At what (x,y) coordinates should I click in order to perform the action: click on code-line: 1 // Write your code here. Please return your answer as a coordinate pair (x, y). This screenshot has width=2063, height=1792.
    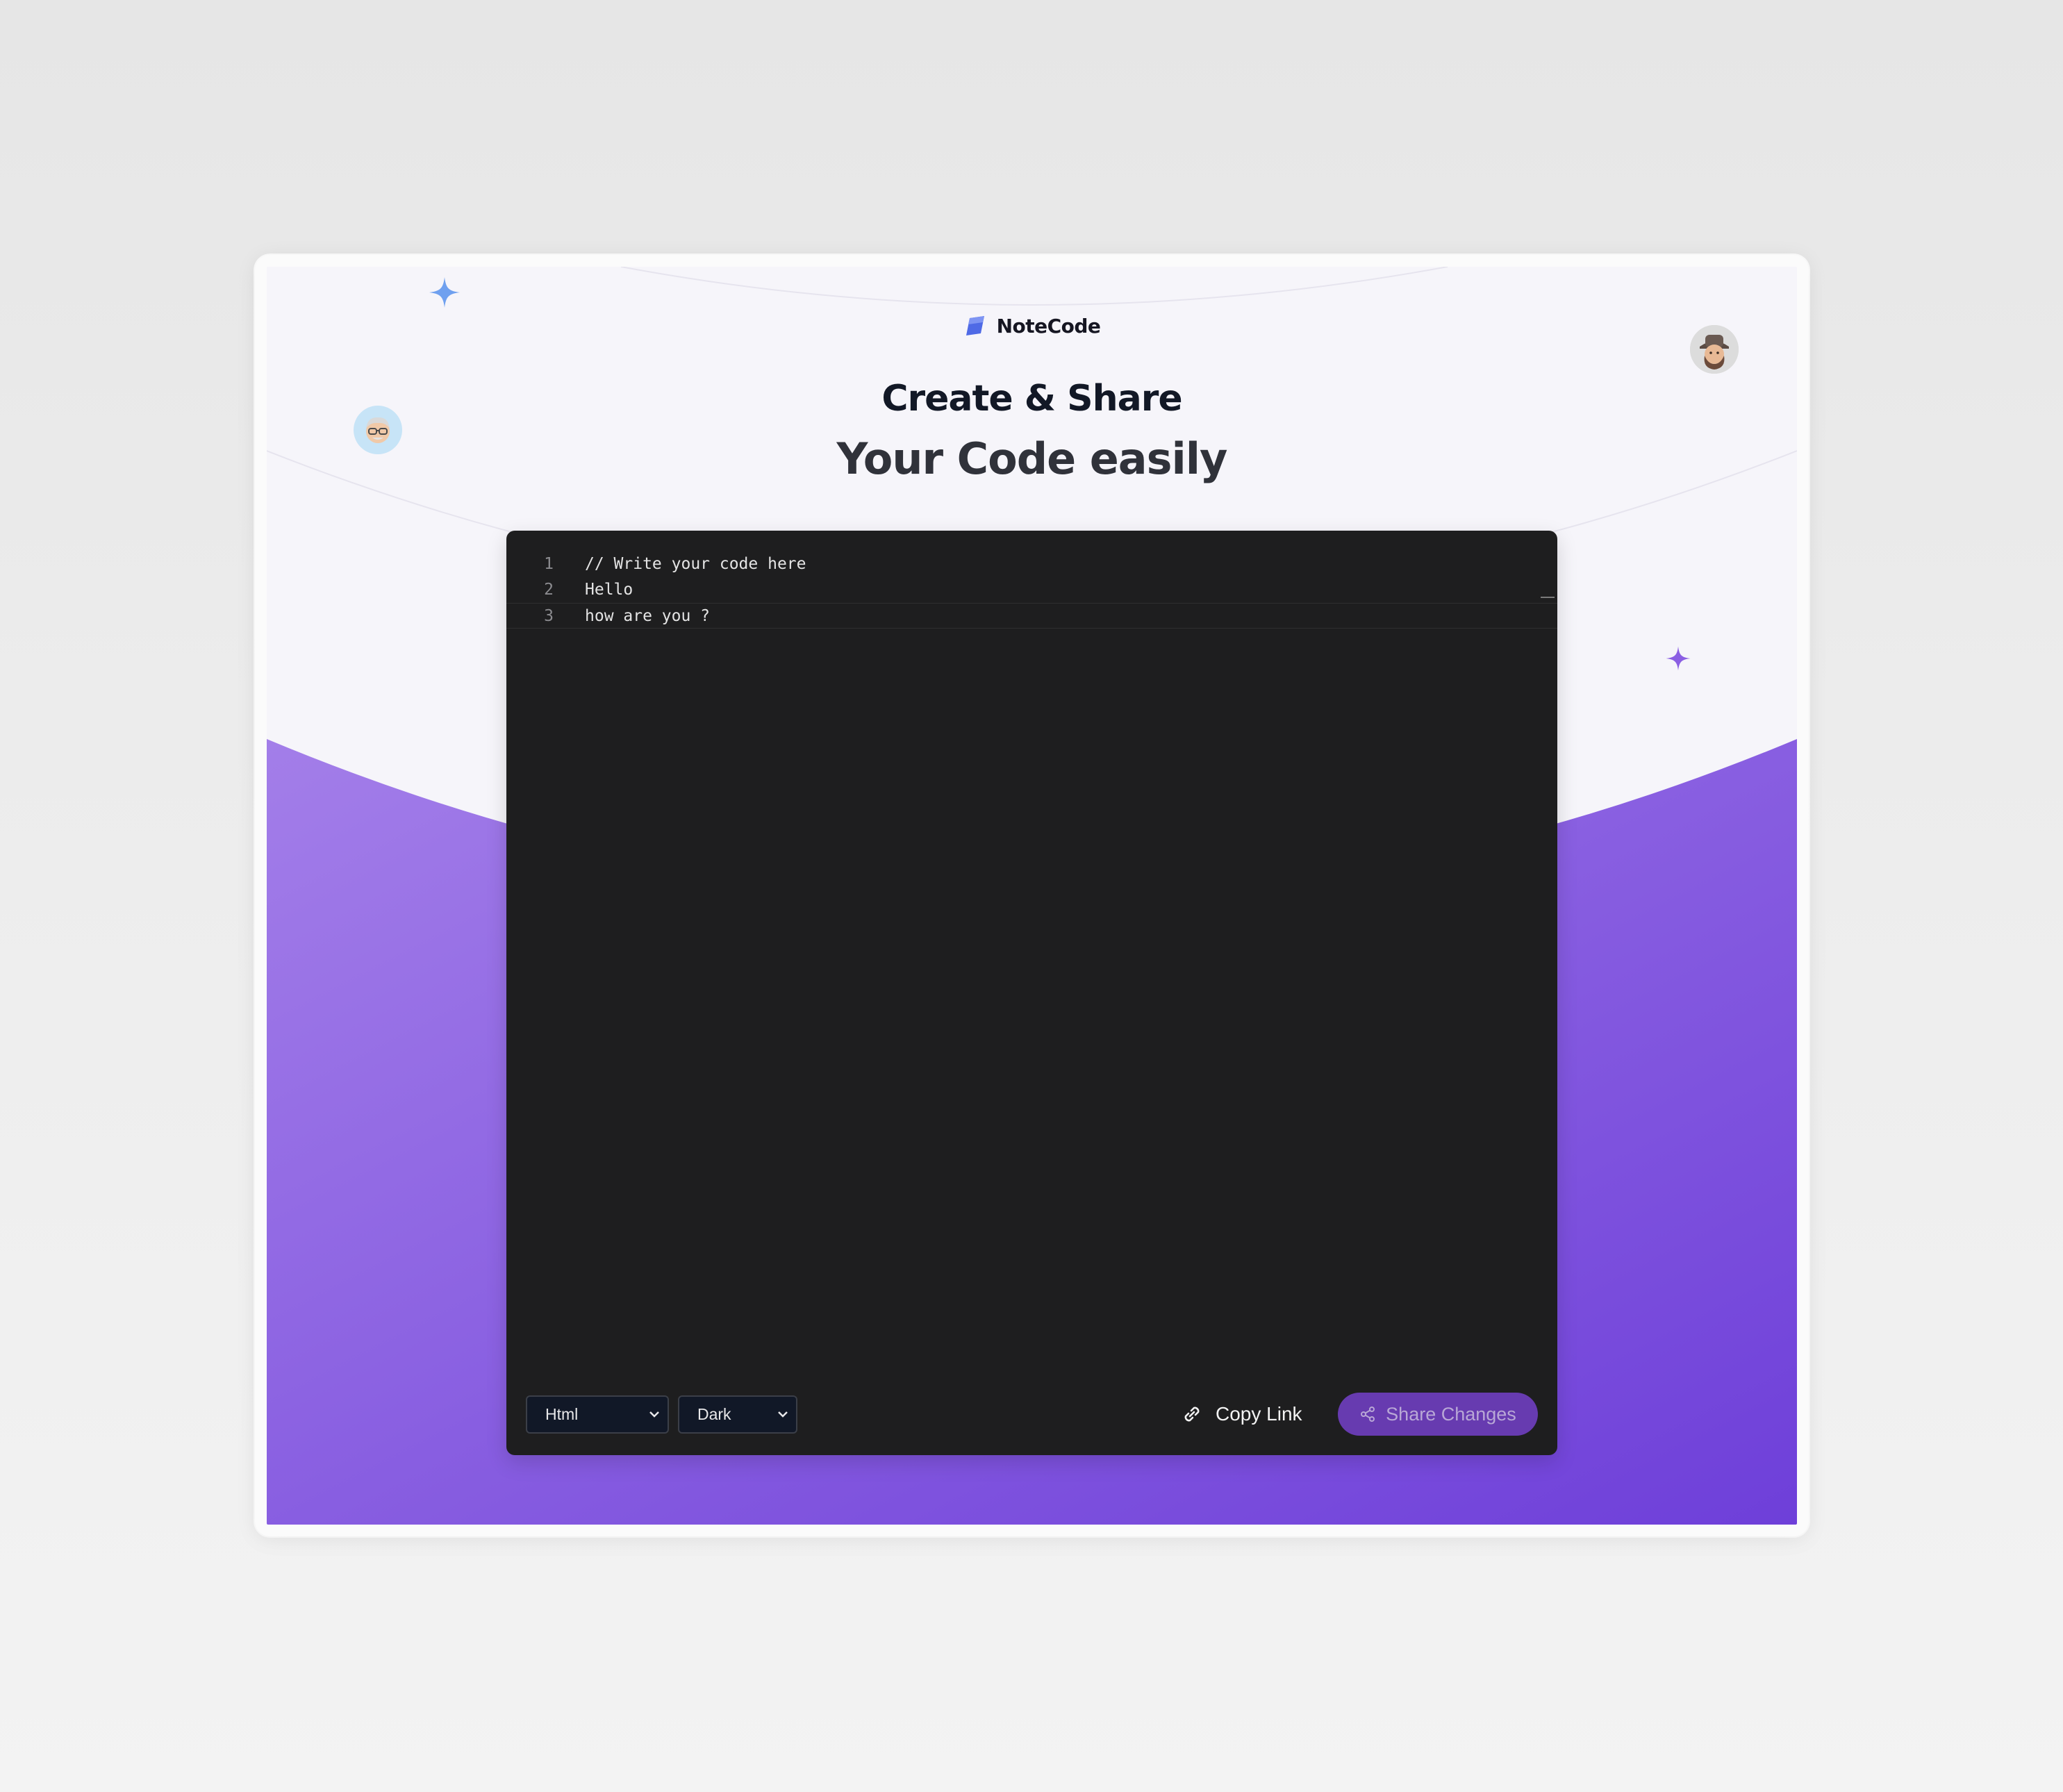
    Looking at the image, I should click on (1031, 564).